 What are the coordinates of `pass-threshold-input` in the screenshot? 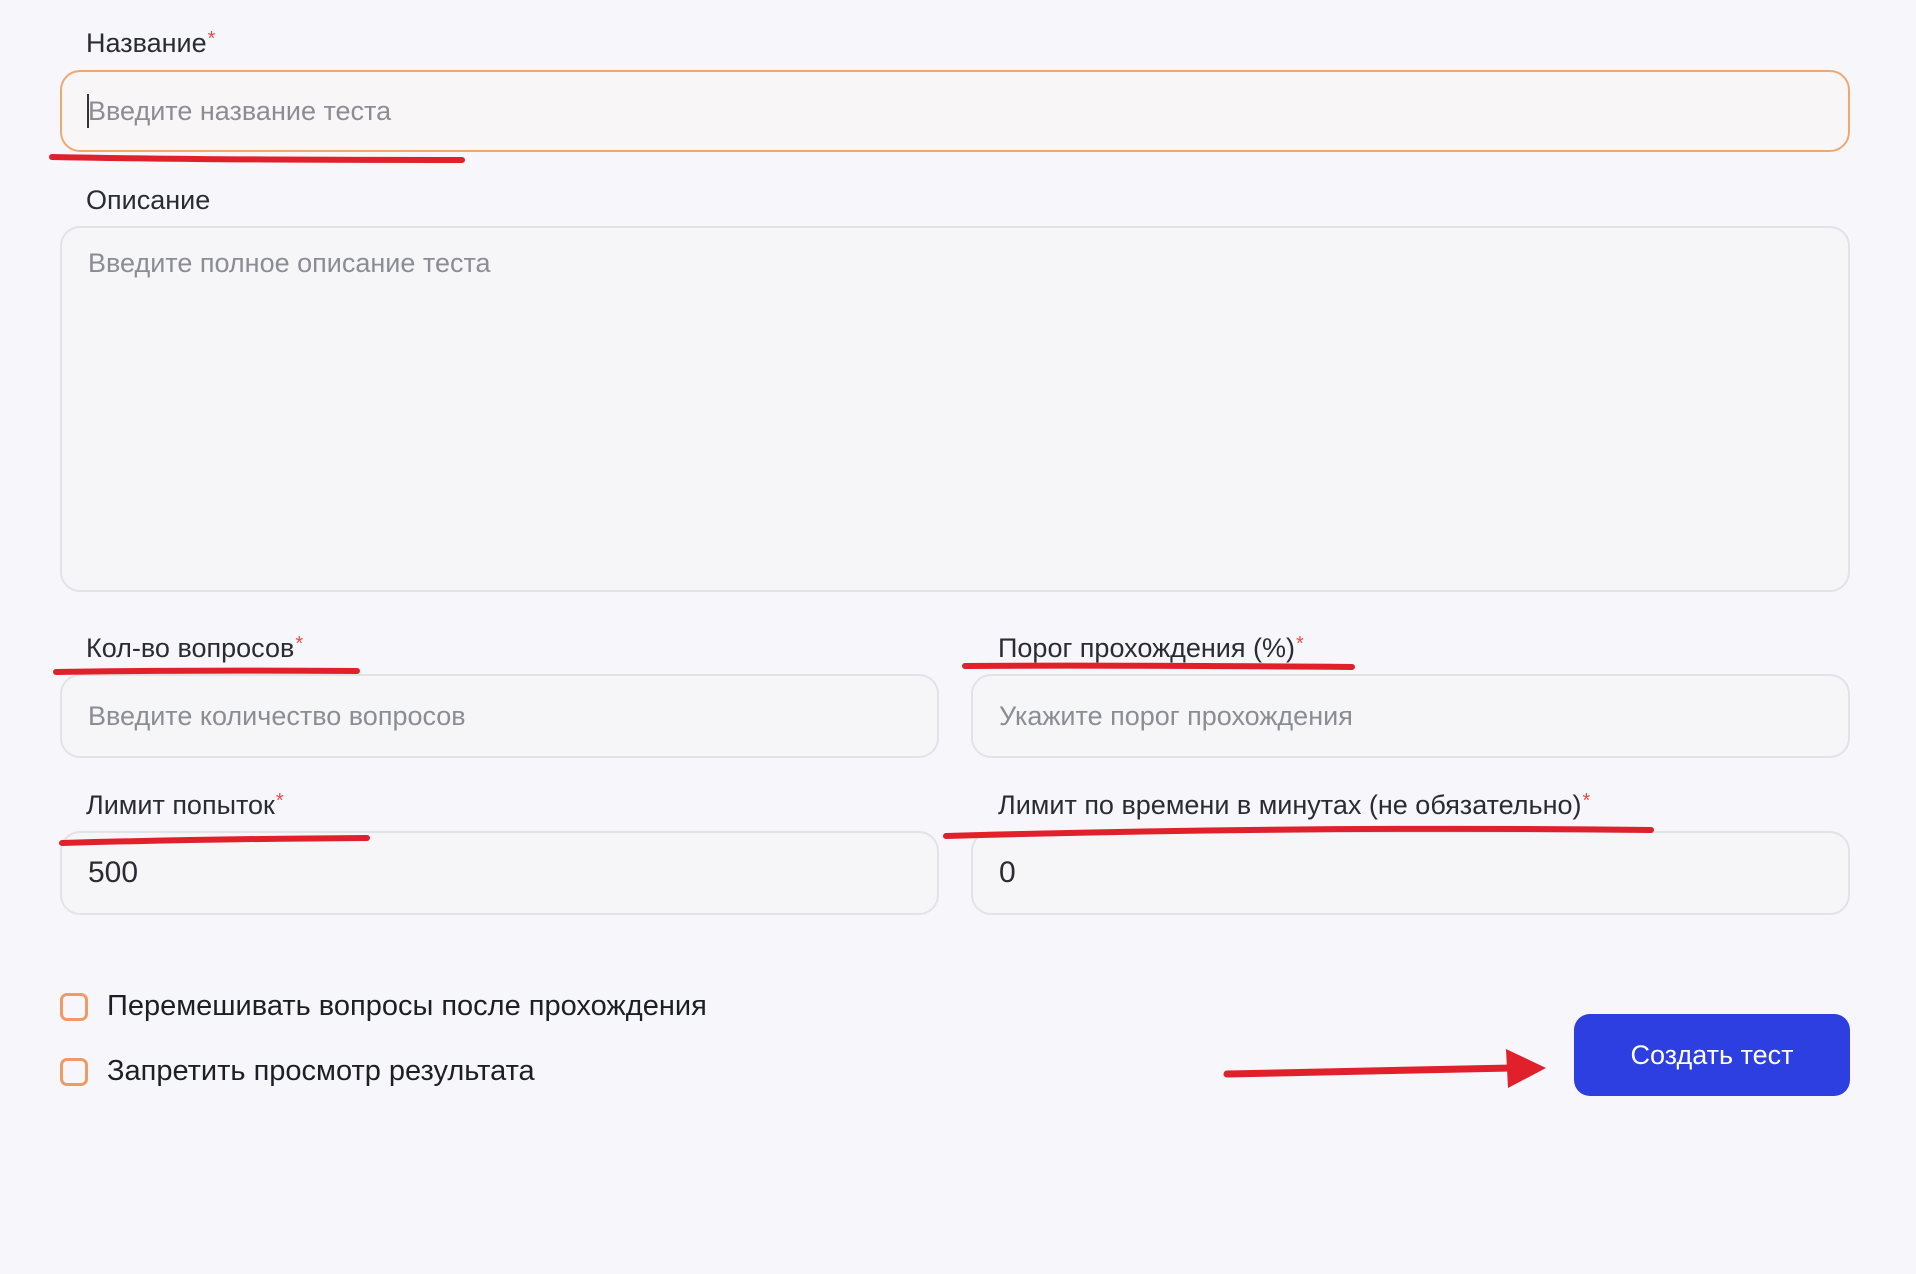 It's located at (1410, 716).